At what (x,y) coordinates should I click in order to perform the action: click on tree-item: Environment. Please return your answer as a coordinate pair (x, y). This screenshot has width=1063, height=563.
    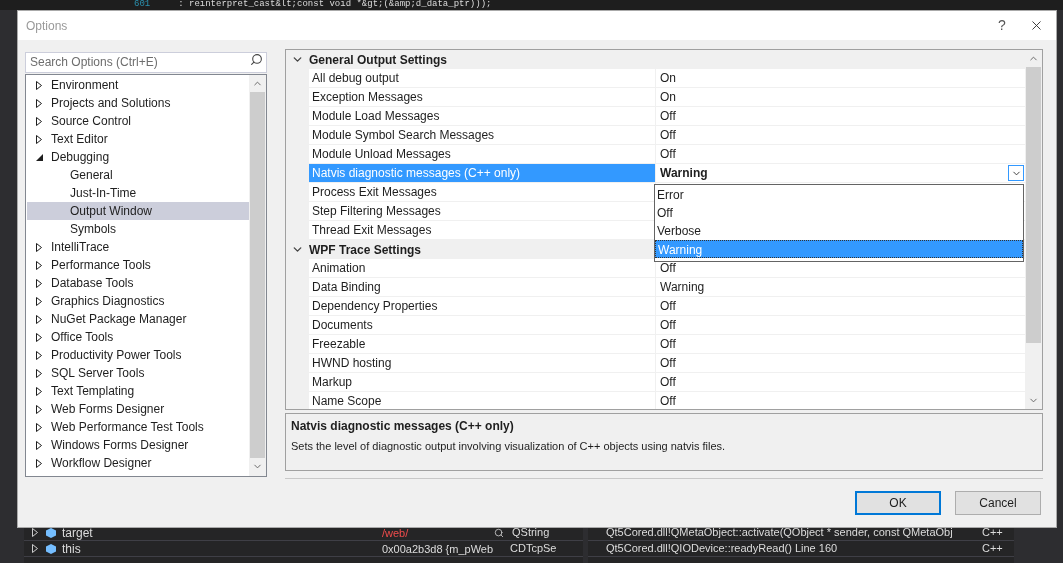
    Looking at the image, I should click on (138, 85).